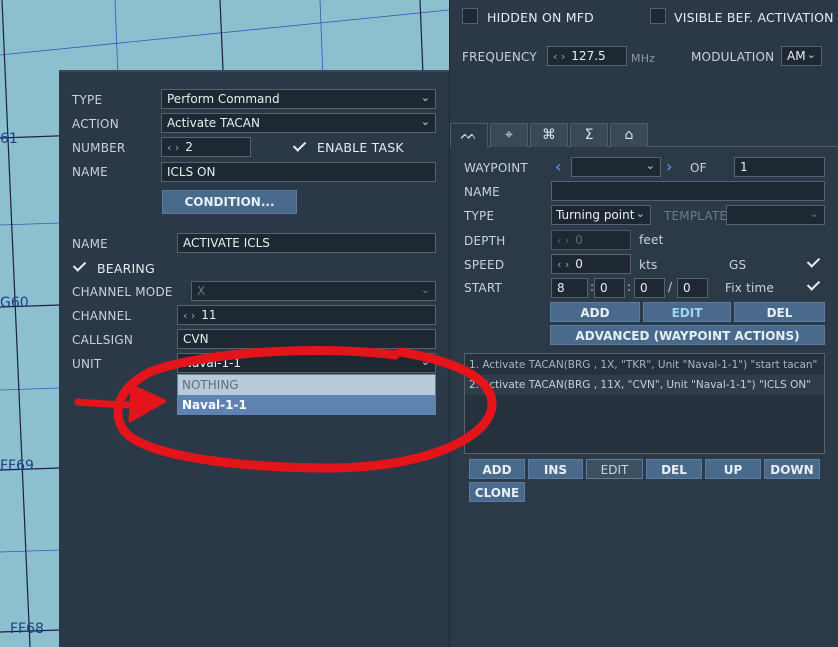 This screenshot has height=647, width=838. Describe the element at coordinates (306, 363) in the screenshot. I see `unit-select: Naval-1-1 ⌄` at that location.